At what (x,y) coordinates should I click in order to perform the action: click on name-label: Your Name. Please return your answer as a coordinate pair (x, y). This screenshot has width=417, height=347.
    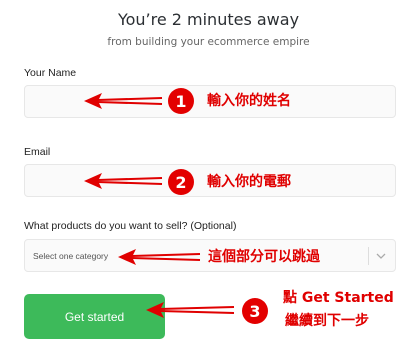
    Looking at the image, I should click on (50, 73).